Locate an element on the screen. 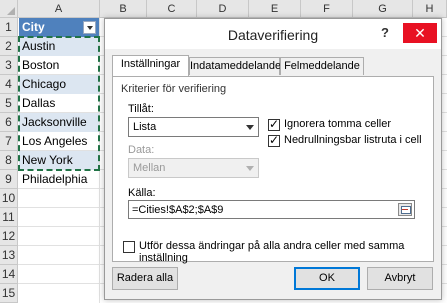 This screenshot has height=303, width=447. source-label: Källa: is located at coordinates (142, 193).